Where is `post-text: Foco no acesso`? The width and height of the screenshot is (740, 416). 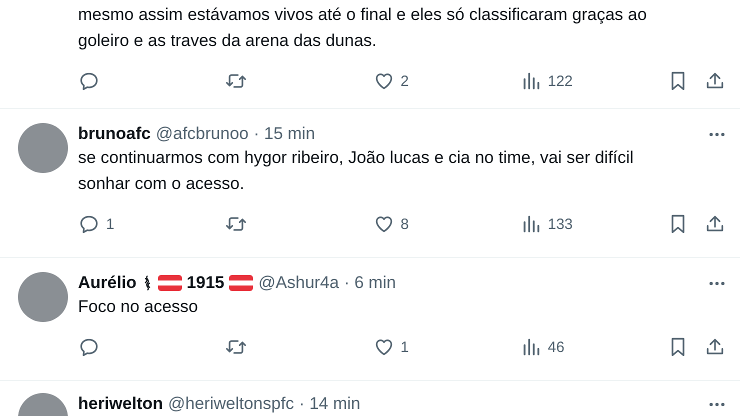 post-text: Foco no acesso is located at coordinates (139, 307).